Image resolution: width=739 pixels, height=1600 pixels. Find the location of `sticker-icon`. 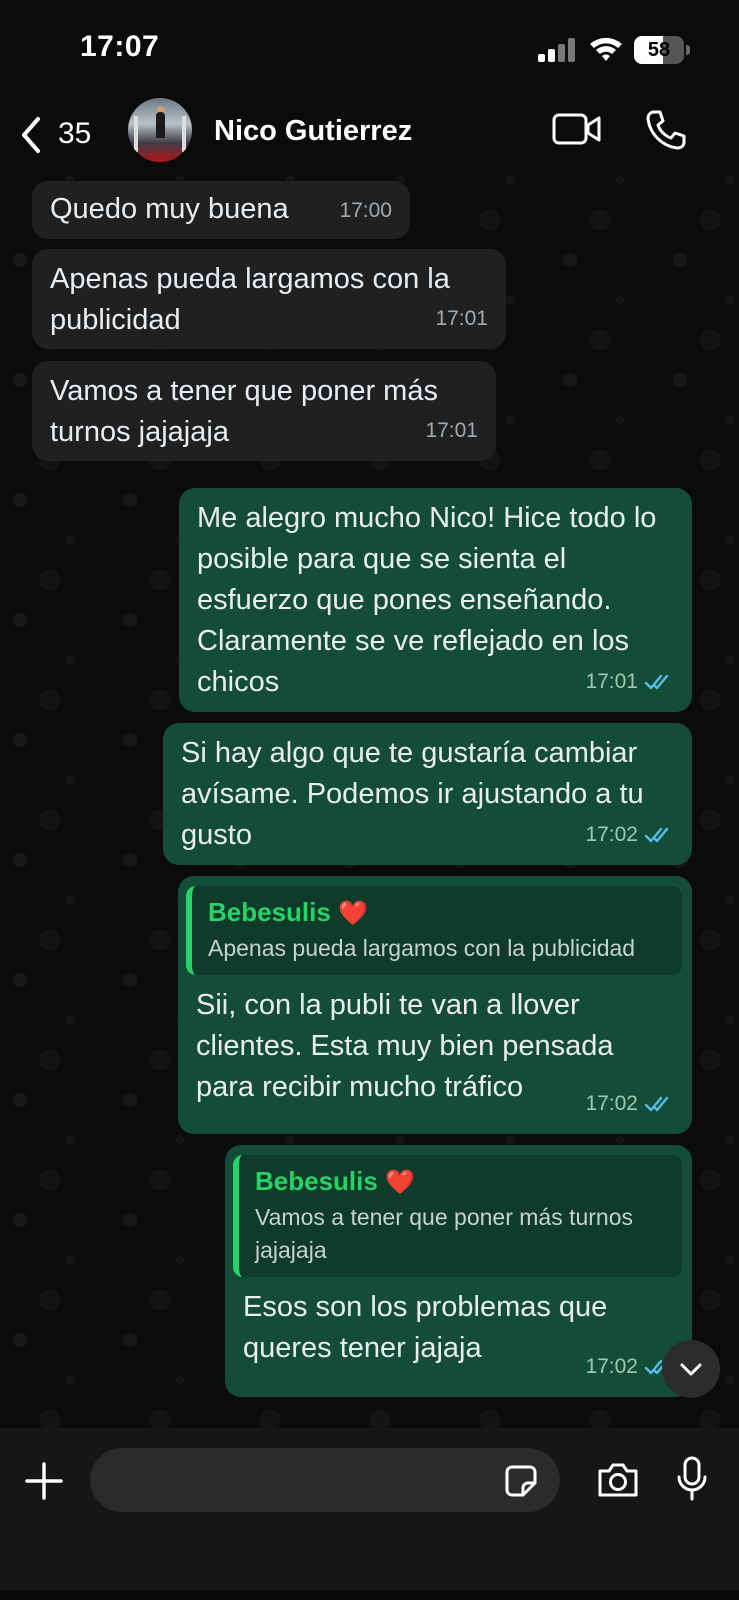

sticker-icon is located at coordinates (521, 1481).